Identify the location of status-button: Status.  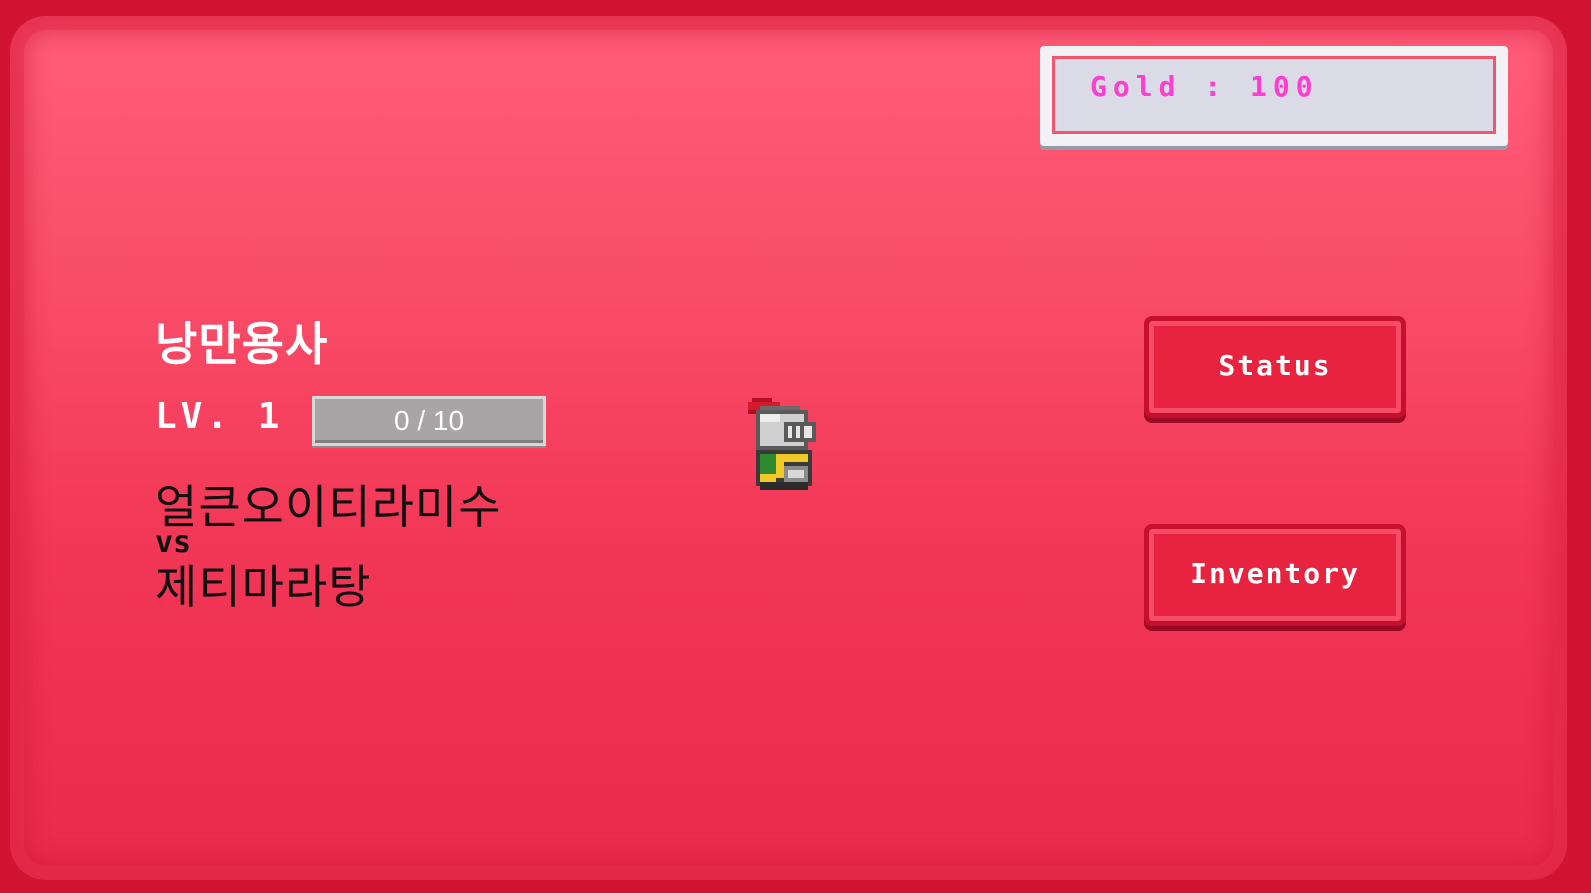
(1275, 367).